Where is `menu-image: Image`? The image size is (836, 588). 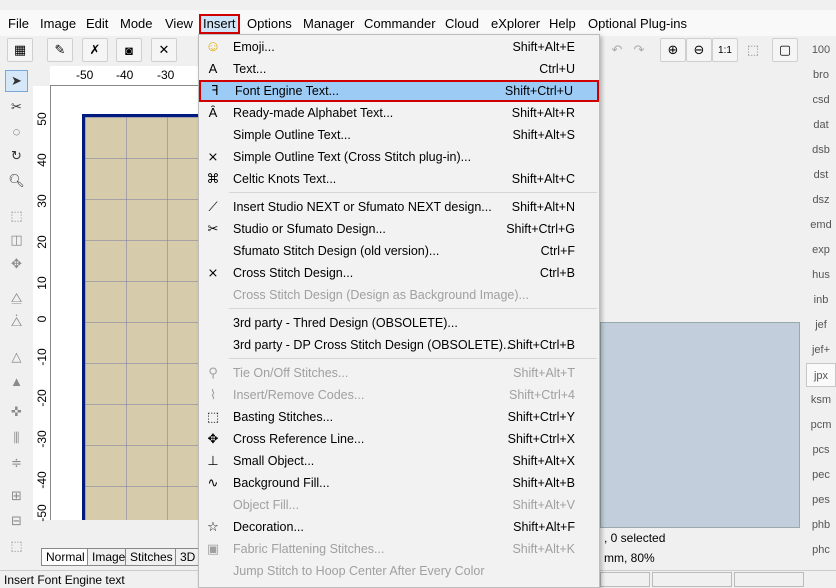
menu-image: Image is located at coordinates (58, 24).